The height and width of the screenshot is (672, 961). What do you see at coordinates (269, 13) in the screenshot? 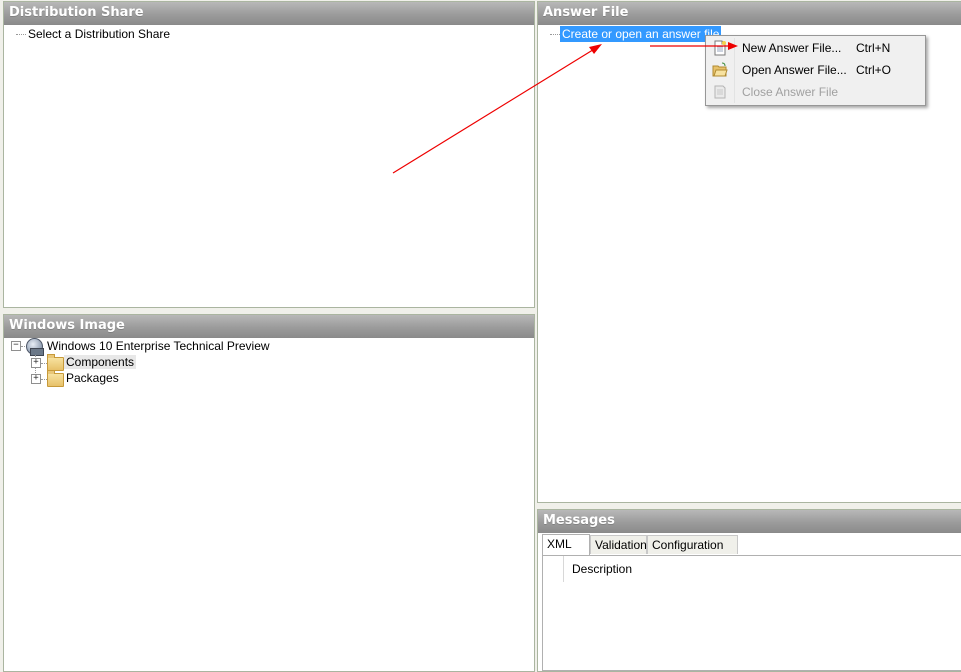
I see `distribution-share-header: Distribution Share` at bounding box center [269, 13].